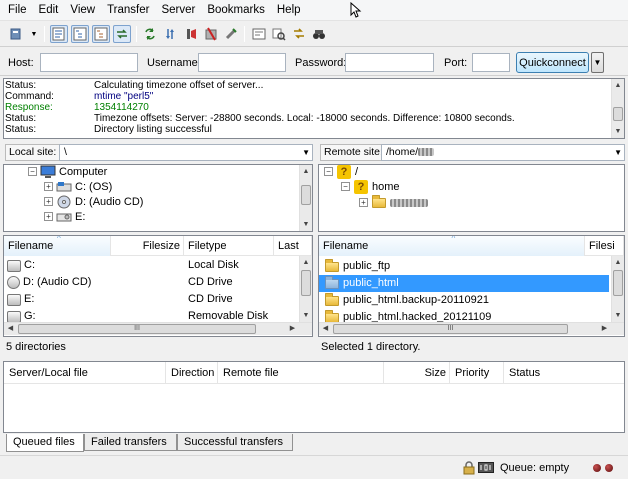 This screenshot has height=479, width=628. What do you see at coordinates (151, 265) in the screenshot?
I see `table-row: C: Local Disk` at bounding box center [151, 265].